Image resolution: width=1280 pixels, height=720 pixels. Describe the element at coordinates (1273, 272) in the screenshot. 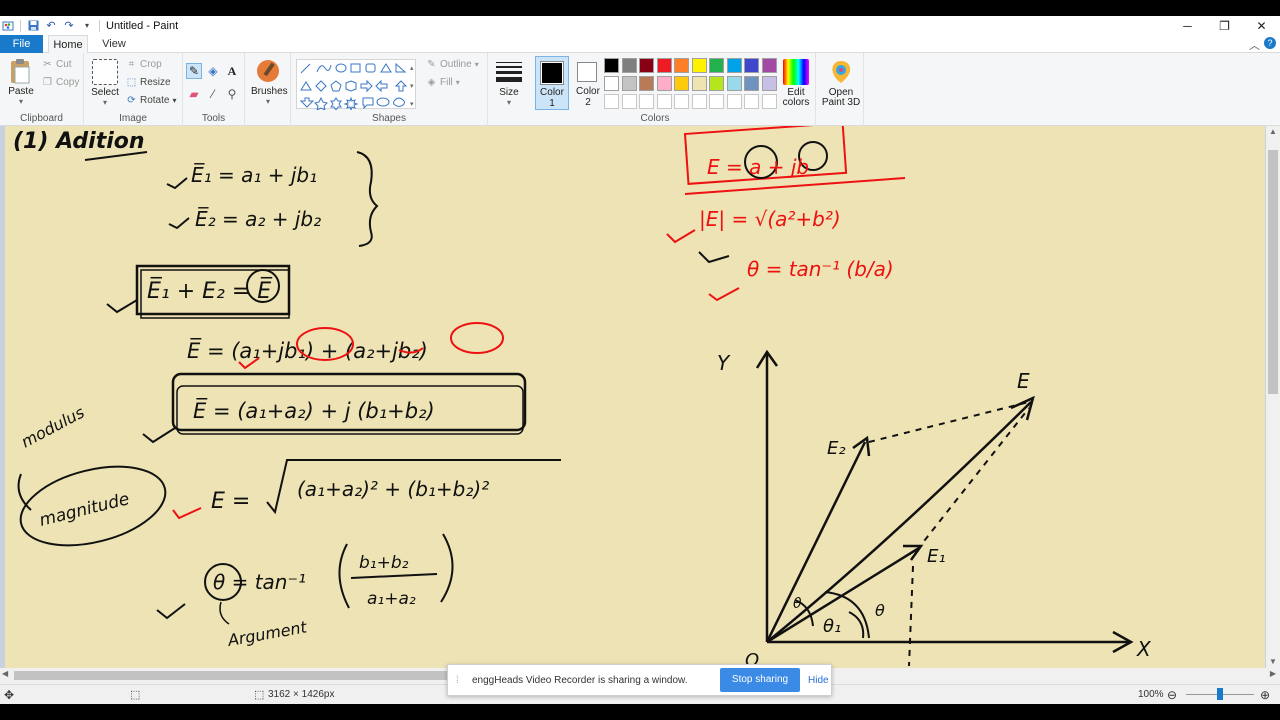

I see `vertical-scroll-thumb` at that location.